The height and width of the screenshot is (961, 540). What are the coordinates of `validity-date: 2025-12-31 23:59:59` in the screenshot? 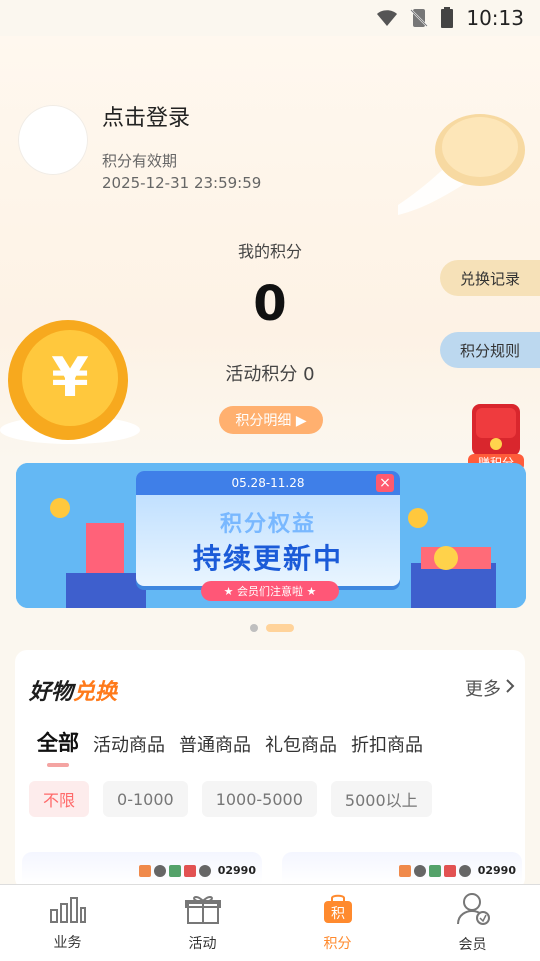 It's located at (182, 183).